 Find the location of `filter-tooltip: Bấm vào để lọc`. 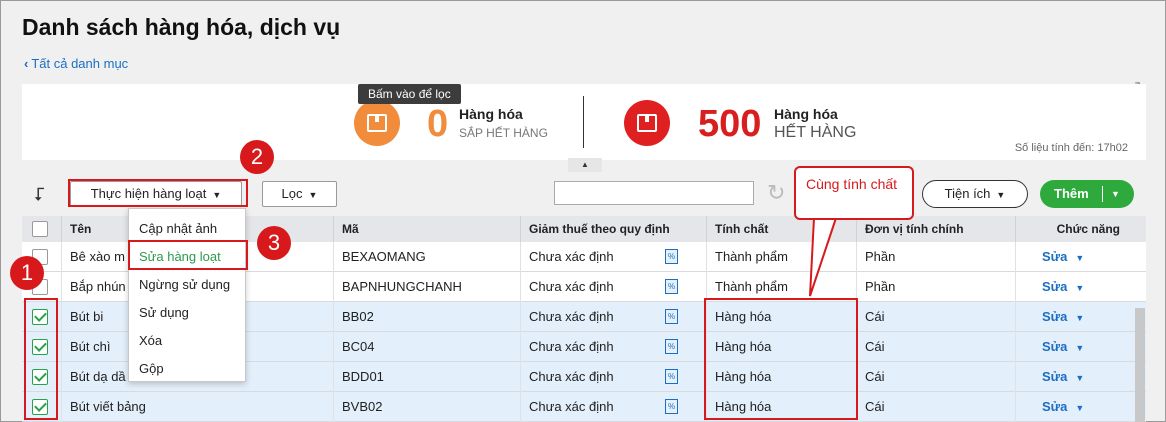

filter-tooltip: Bấm vào để lọc is located at coordinates (409, 94).